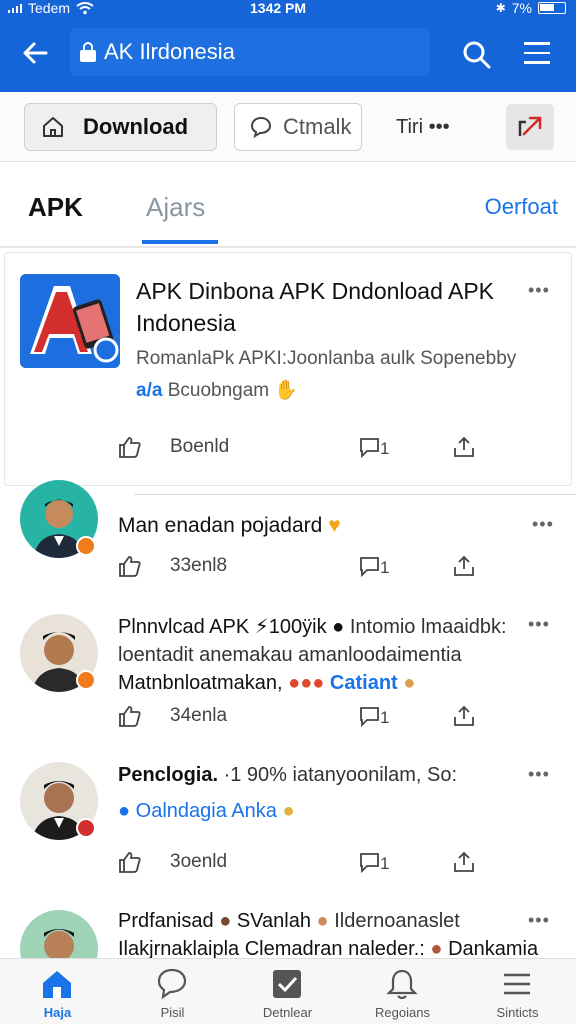  I want to click on more-options-link: Tiri •••, so click(423, 127).